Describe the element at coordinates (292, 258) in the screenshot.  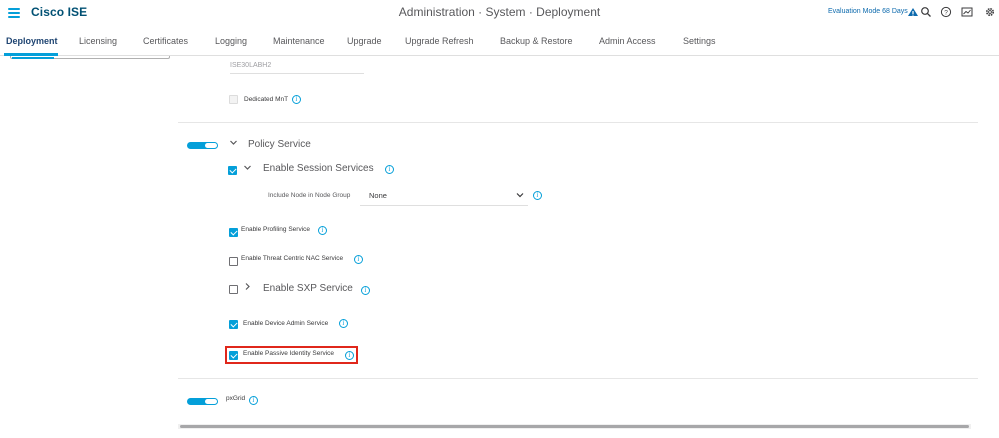
I see `threat-nac-label: Enable Threat Centric NAC Service` at that location.